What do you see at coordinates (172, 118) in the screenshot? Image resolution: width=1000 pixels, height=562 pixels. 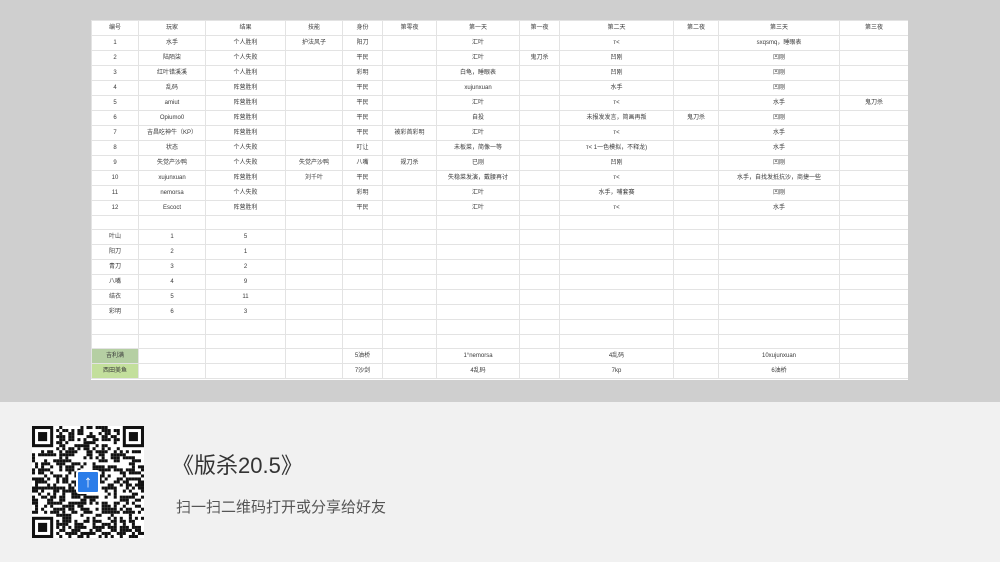 I see `table-cell: Opiumo0` at bounding box center [172, 118].